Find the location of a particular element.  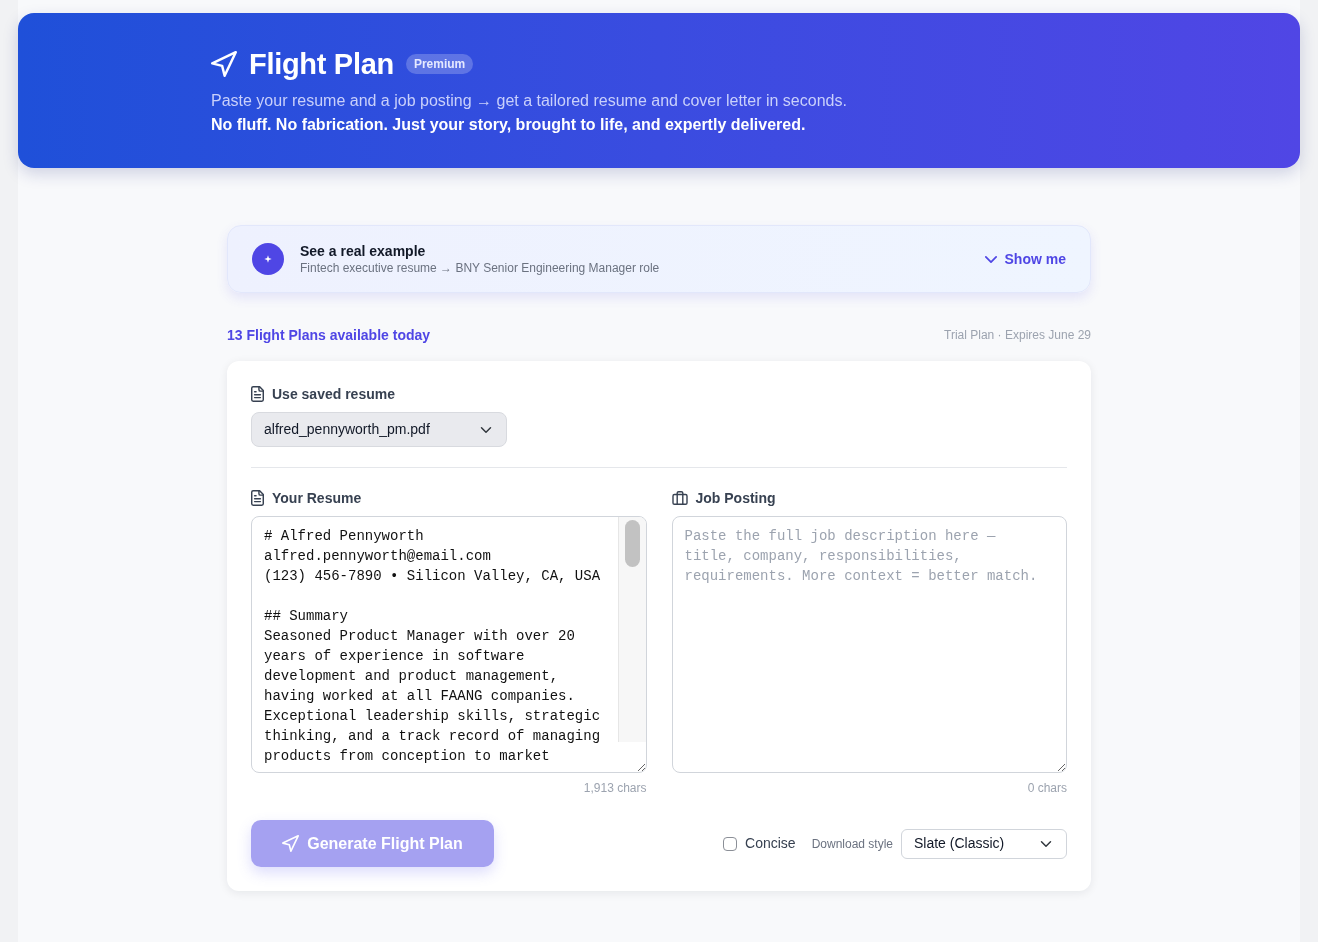

premium-badge: Premium is located at coordinates (439, 64).